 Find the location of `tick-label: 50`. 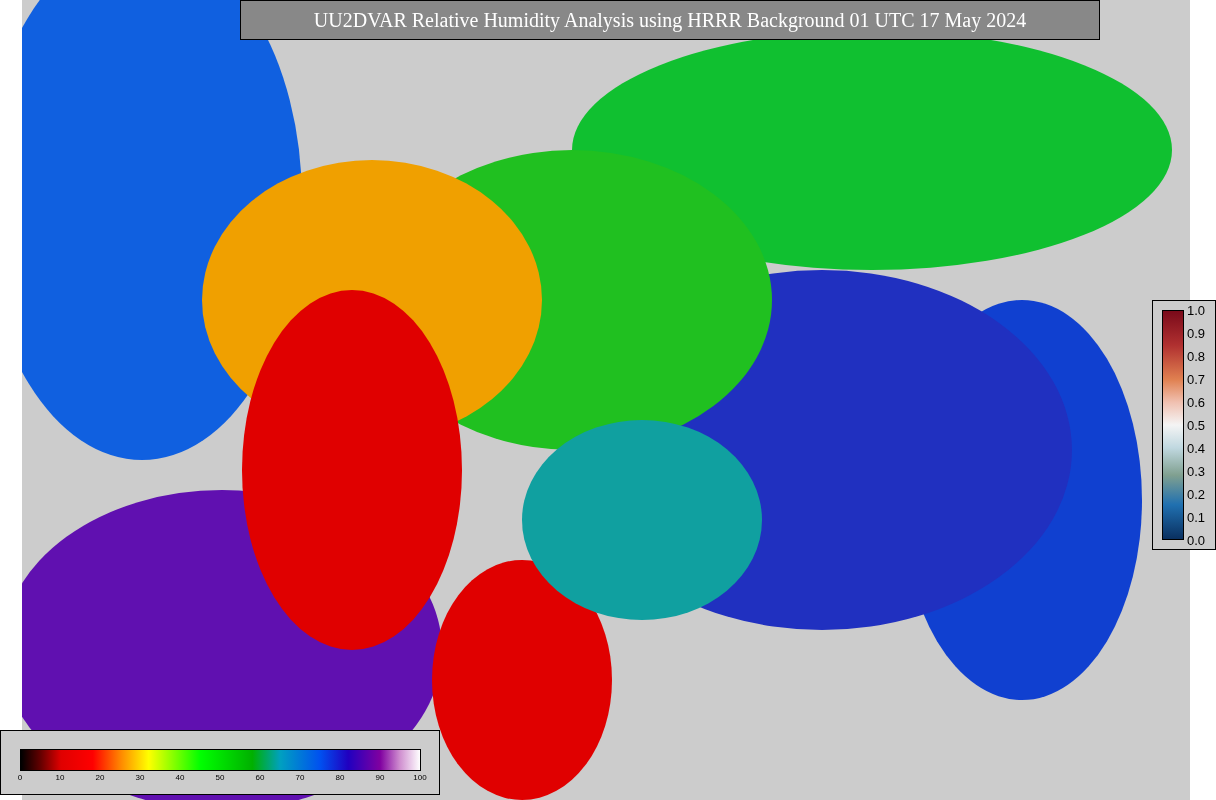

tick-label: 50 is located at coordinates (220, 778).